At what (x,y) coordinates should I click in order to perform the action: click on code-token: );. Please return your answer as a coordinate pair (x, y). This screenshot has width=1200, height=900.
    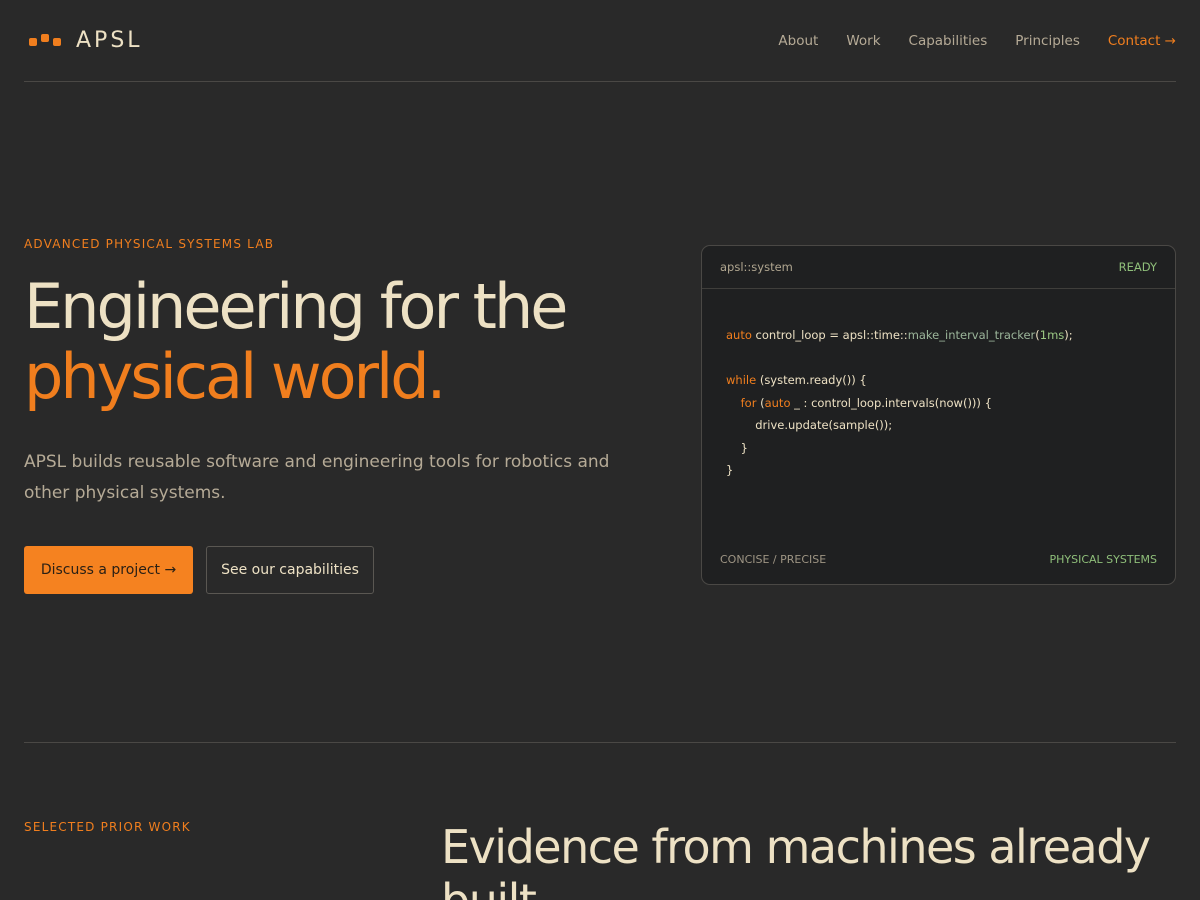
    Looking at the image, I should click on (1068, 335).